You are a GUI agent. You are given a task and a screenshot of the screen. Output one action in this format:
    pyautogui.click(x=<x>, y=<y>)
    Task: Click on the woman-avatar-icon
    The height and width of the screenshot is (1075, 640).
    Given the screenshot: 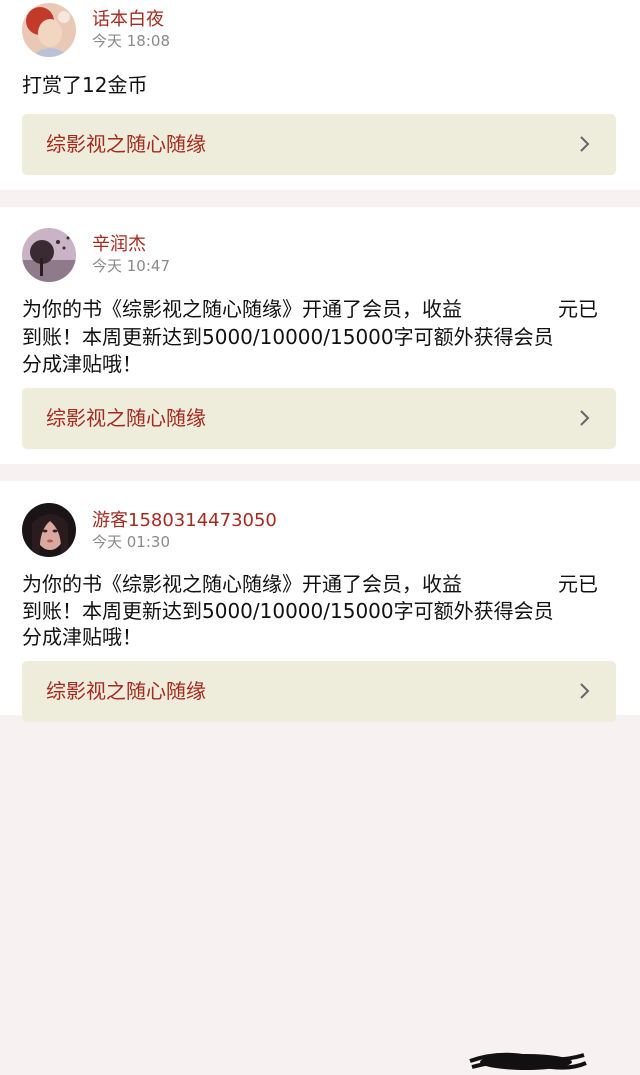 What is the action you would take?
    pyautogui.click(x=49, y=530)
    